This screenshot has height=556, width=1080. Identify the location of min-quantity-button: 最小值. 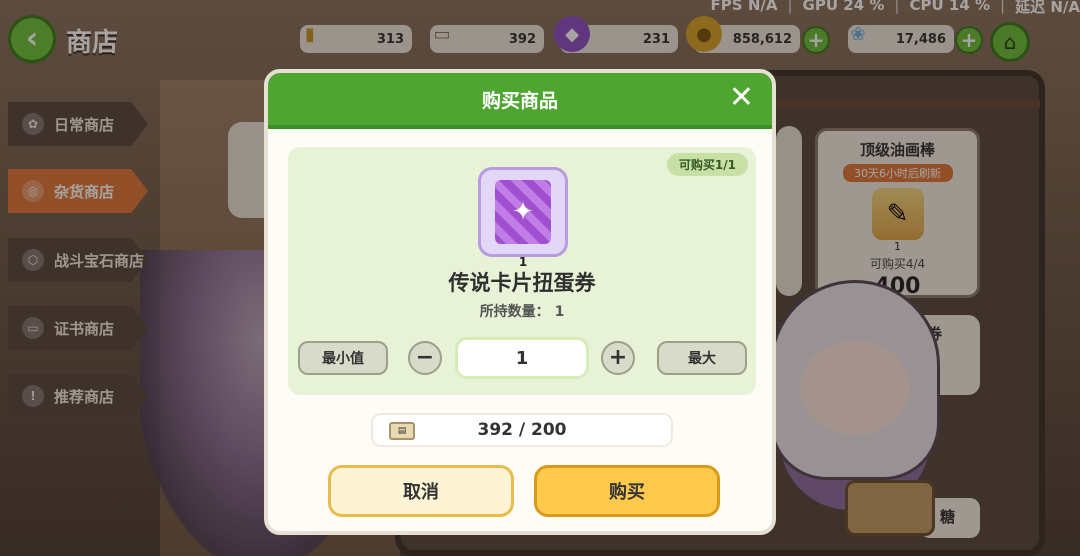
(343, 358).